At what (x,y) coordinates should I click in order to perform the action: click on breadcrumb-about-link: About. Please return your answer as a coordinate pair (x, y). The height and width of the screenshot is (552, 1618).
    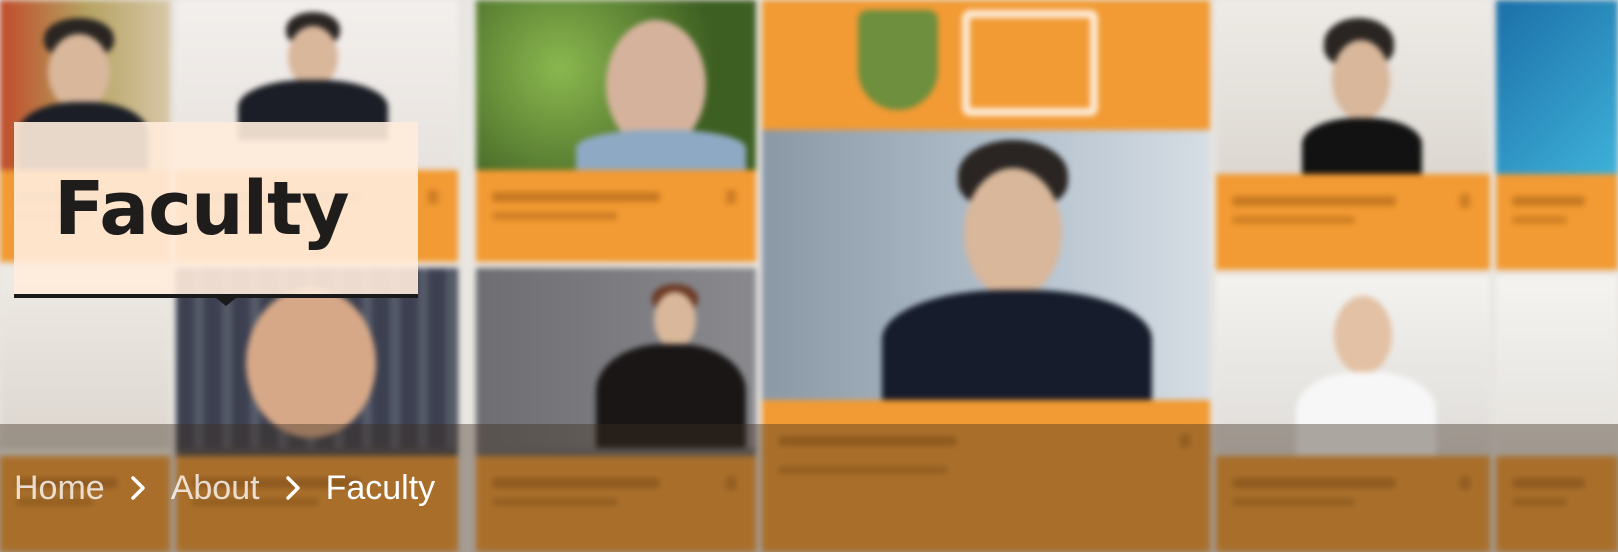
    Looking at the image, I should click on (215, 488).